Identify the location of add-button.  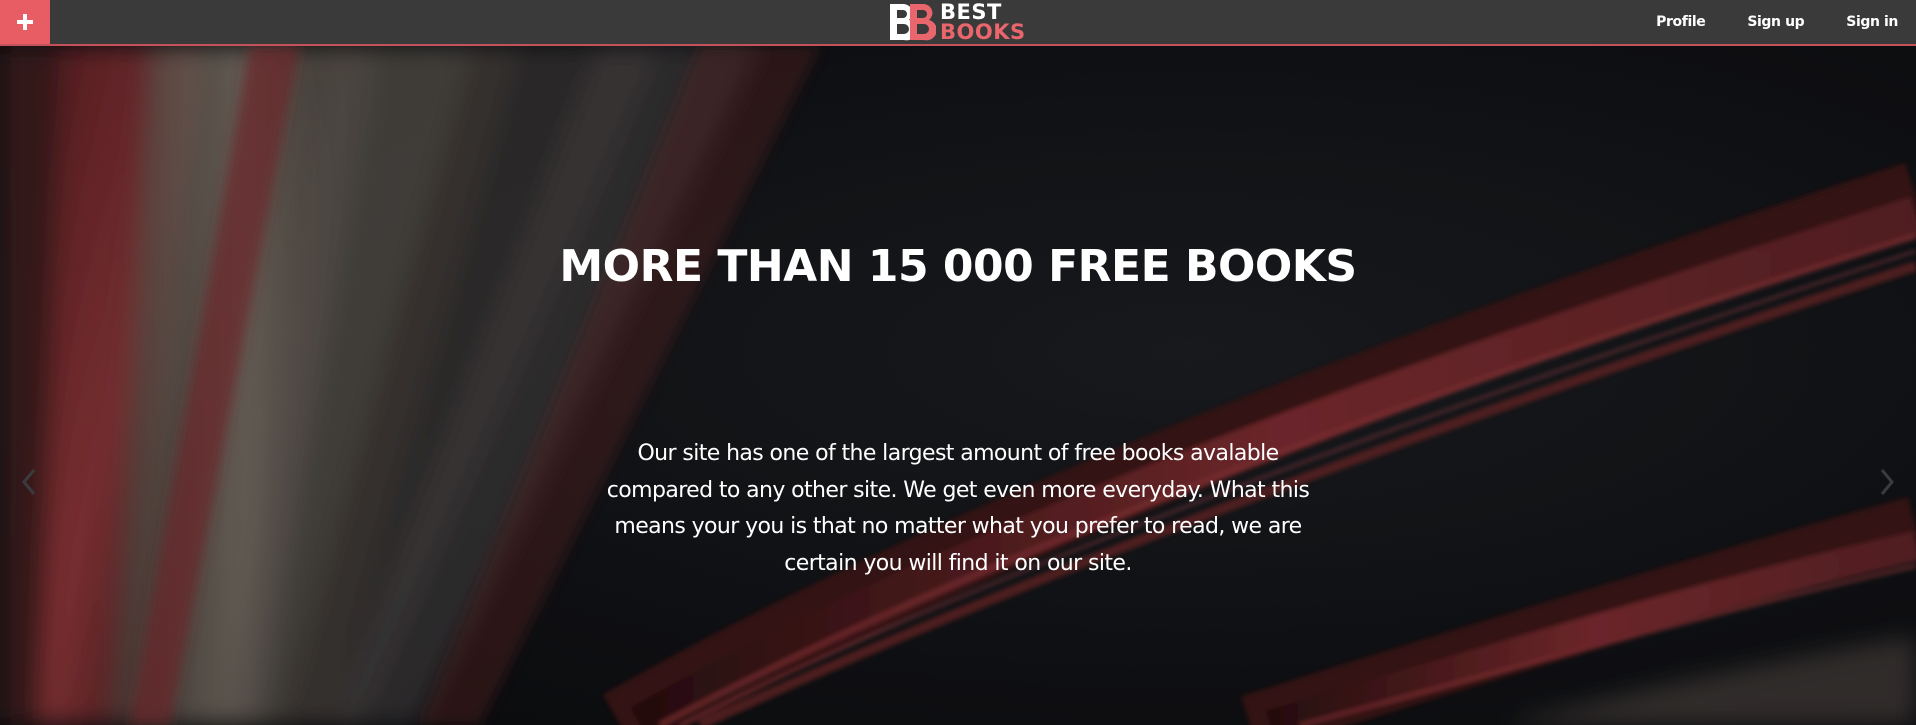
(25, 22).